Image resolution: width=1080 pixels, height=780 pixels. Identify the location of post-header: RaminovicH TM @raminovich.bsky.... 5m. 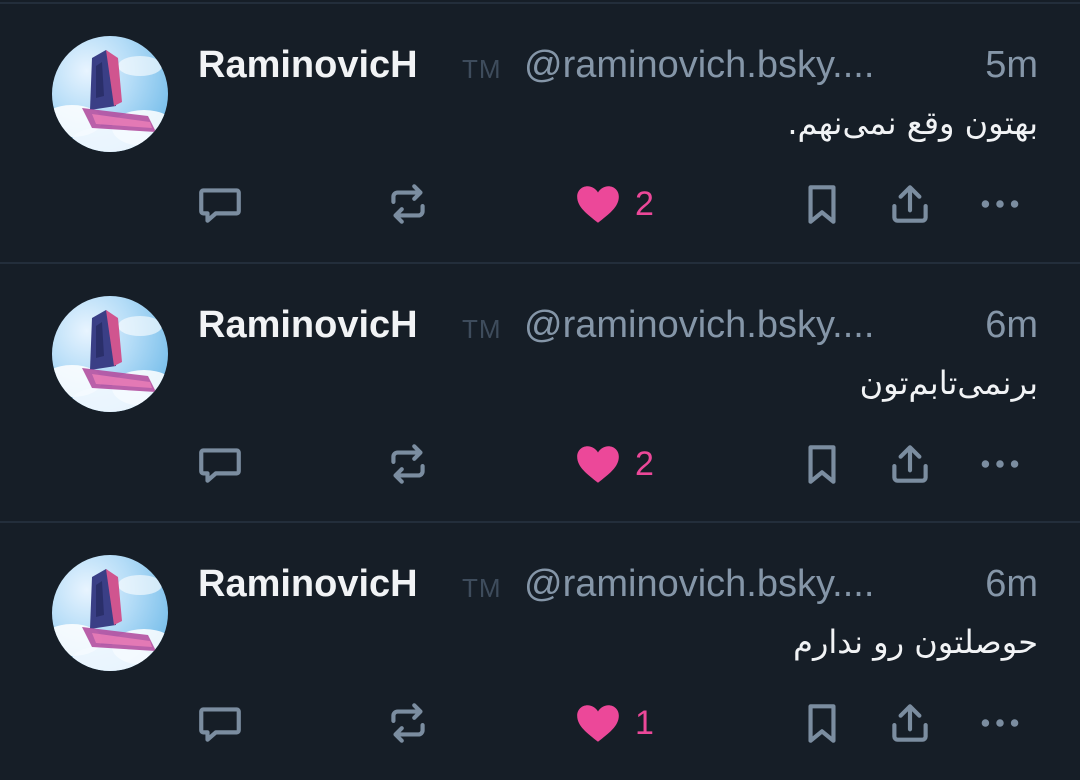
(618, 68).